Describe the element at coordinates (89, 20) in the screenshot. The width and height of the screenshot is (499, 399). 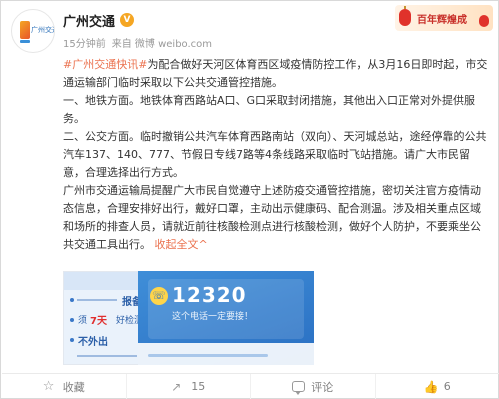
I see `account-name: 广州交通` at that location.